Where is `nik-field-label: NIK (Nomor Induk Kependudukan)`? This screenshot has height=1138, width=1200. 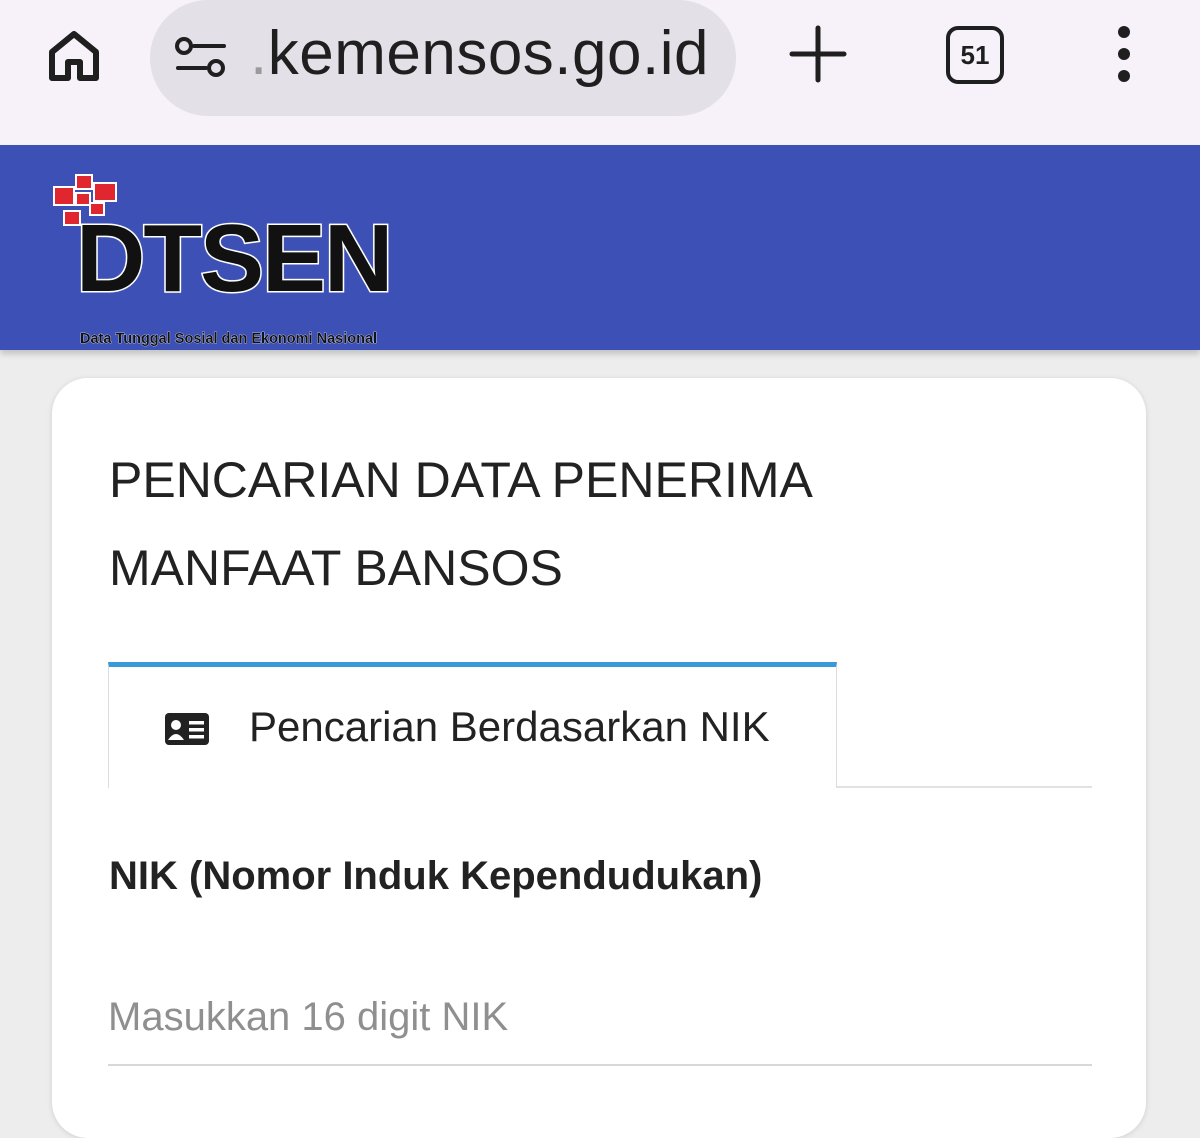
nik-field-label: NIK (Nomor Induk Kependudukan) is located at coordinates (436, 876).